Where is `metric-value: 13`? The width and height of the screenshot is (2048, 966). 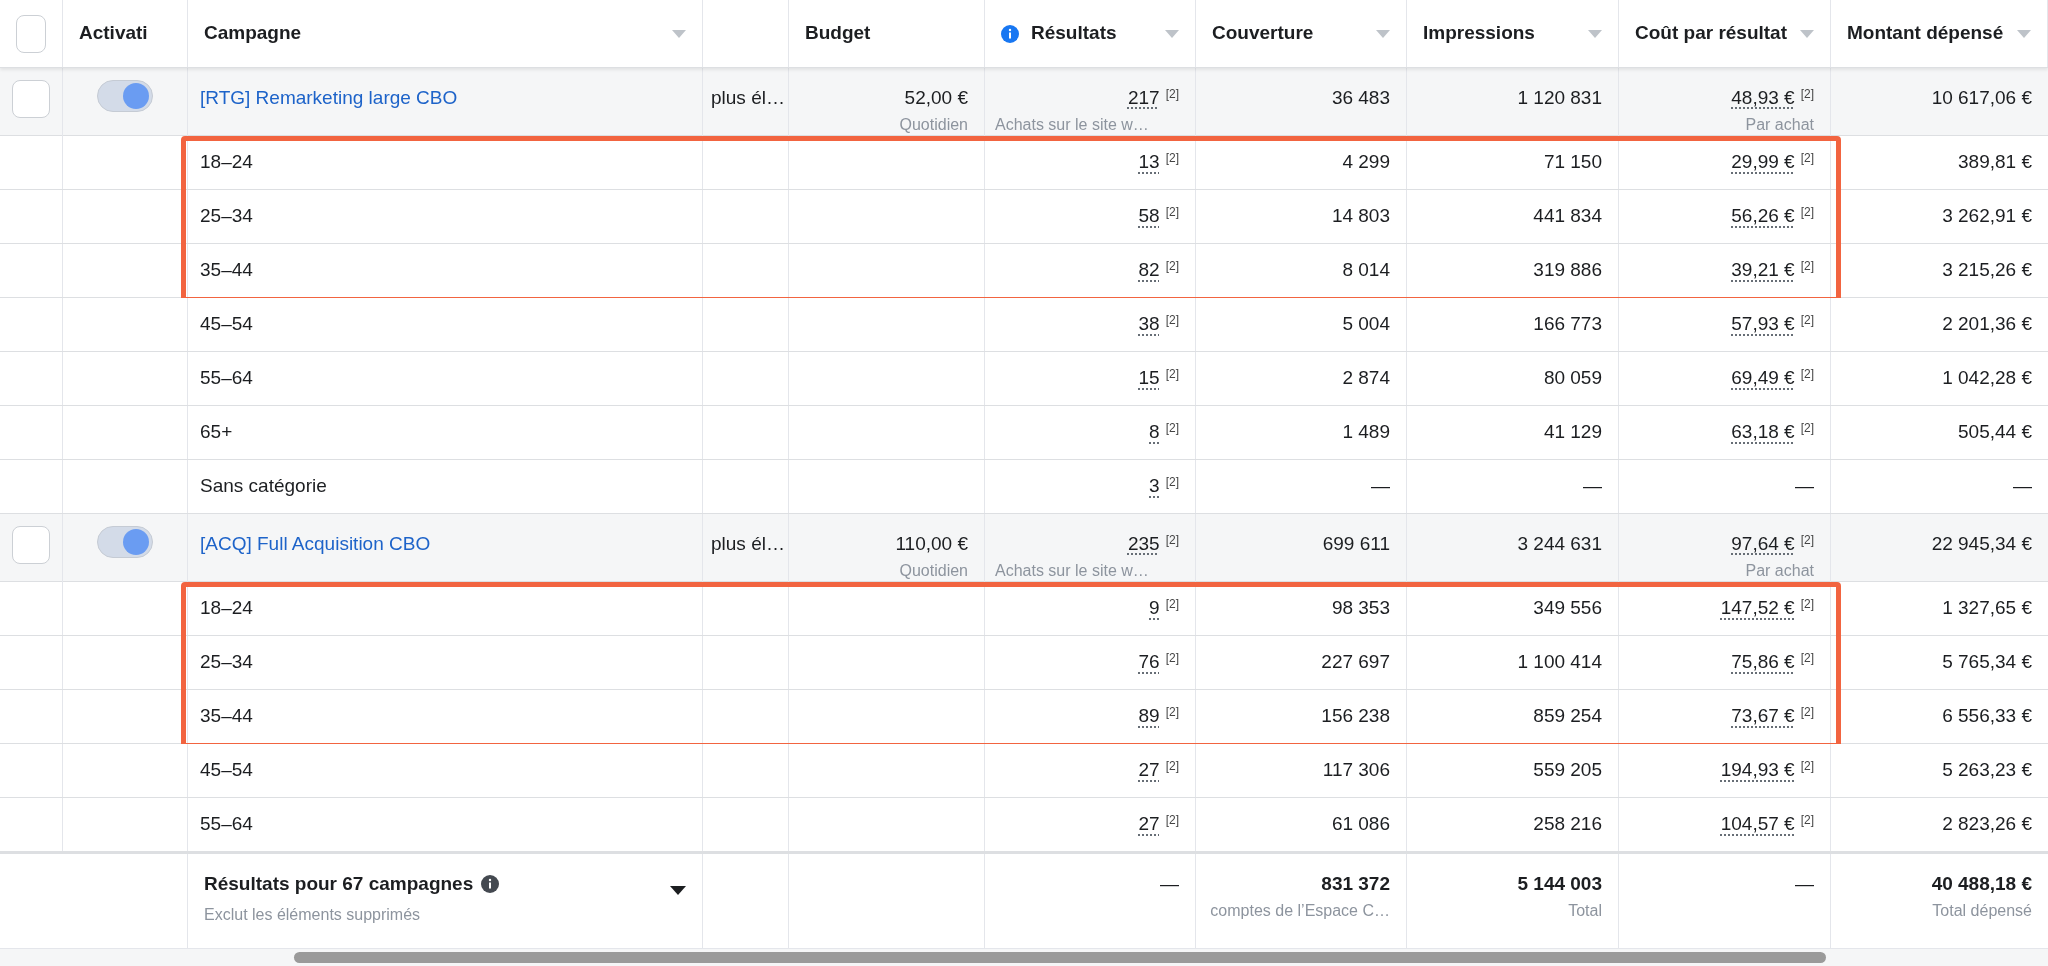
metric-value: 13 is located at coordinates (1149, 162).